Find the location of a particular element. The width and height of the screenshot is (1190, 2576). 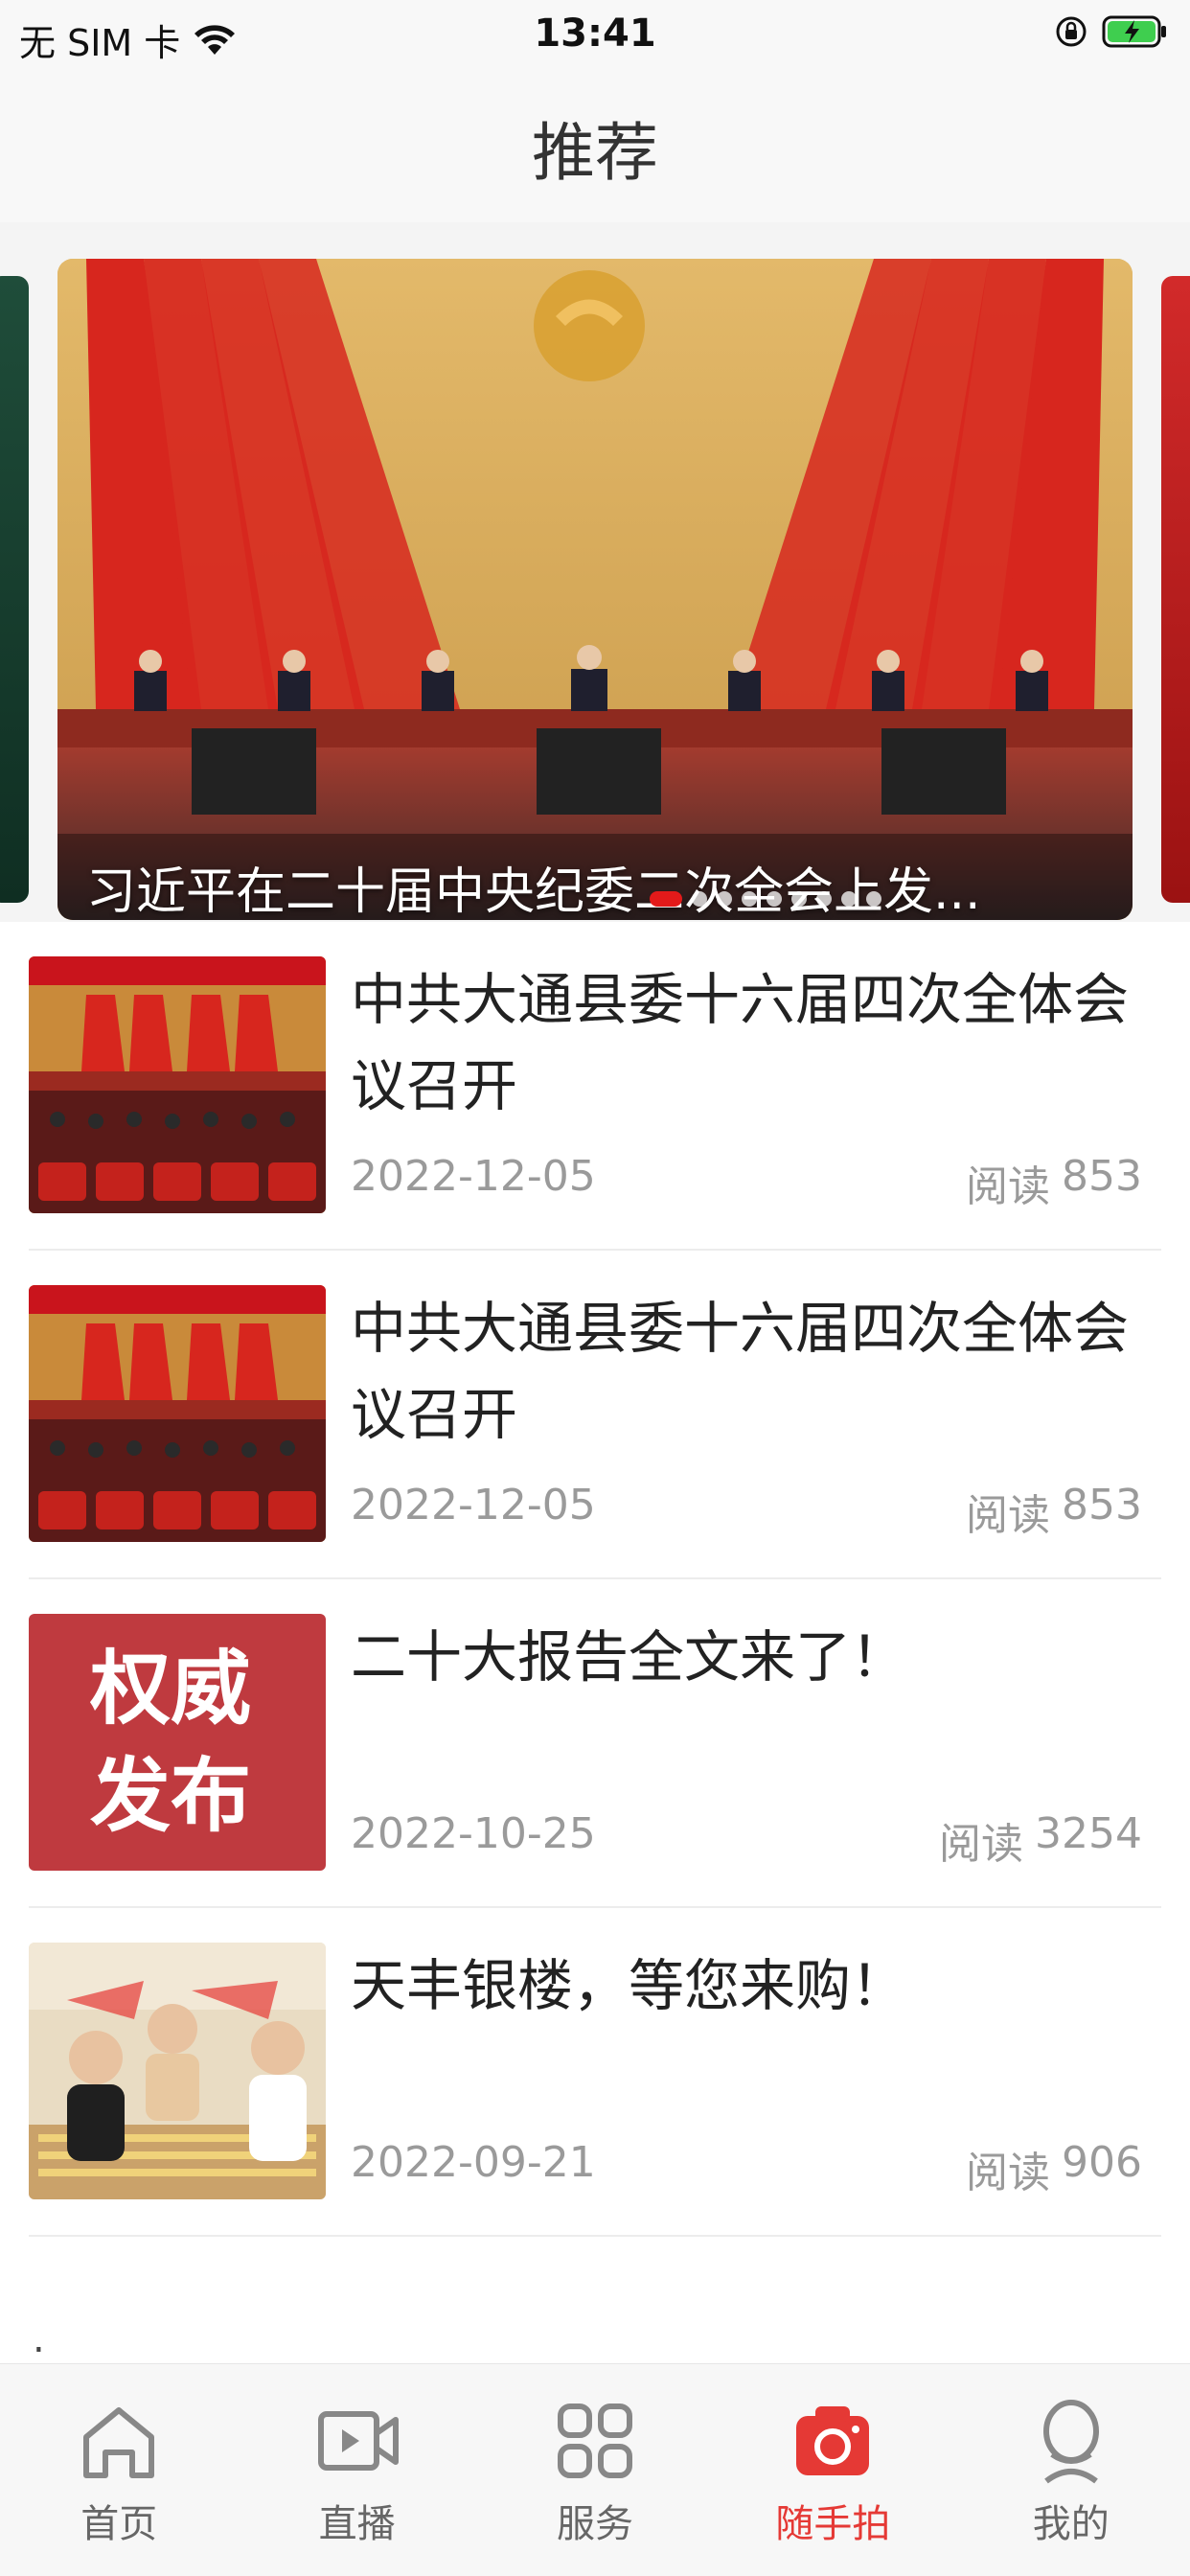

divider is located at coordinates (595, 2236).